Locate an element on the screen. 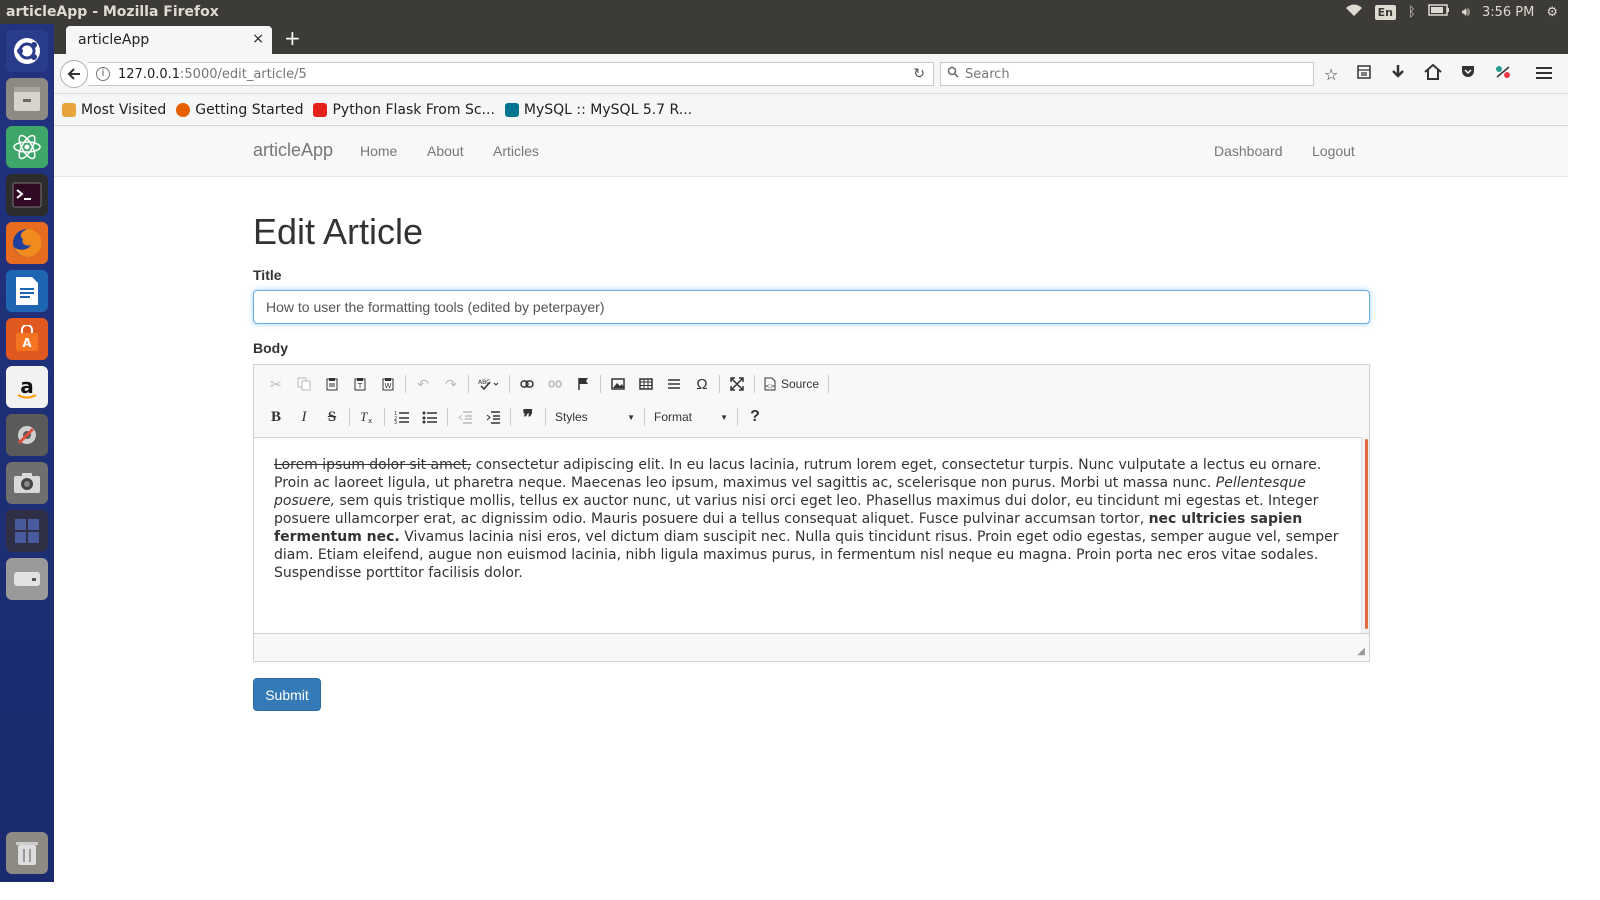 This screenshot has height=900, width=1600. extension-icon is located at coordinates (1503, 74).